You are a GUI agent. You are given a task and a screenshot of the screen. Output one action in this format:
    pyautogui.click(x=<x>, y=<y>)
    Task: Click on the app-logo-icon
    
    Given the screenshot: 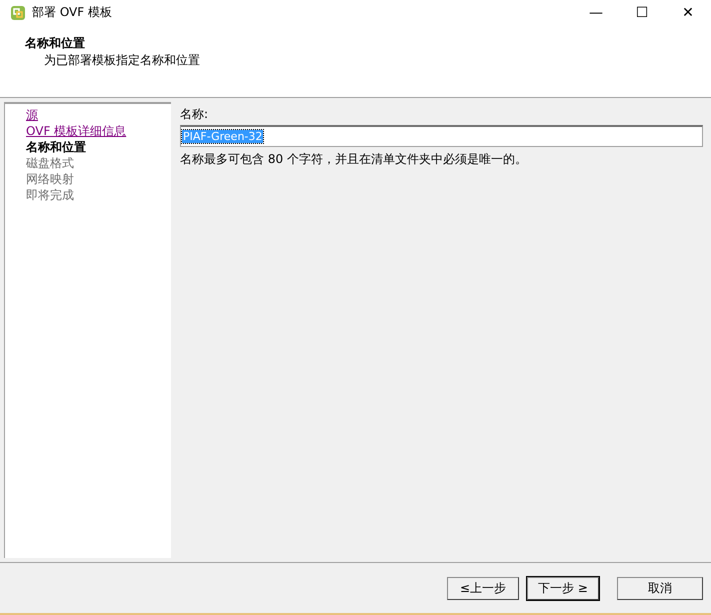 What is the action you would take?
    pyautogui.click(x=18, y=12)
    